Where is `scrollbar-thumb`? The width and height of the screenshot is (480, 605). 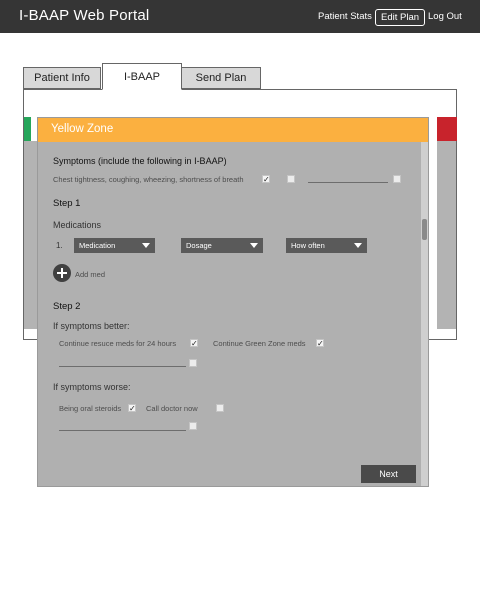 scrollbar-thumb is located at coordinates (424, 229).